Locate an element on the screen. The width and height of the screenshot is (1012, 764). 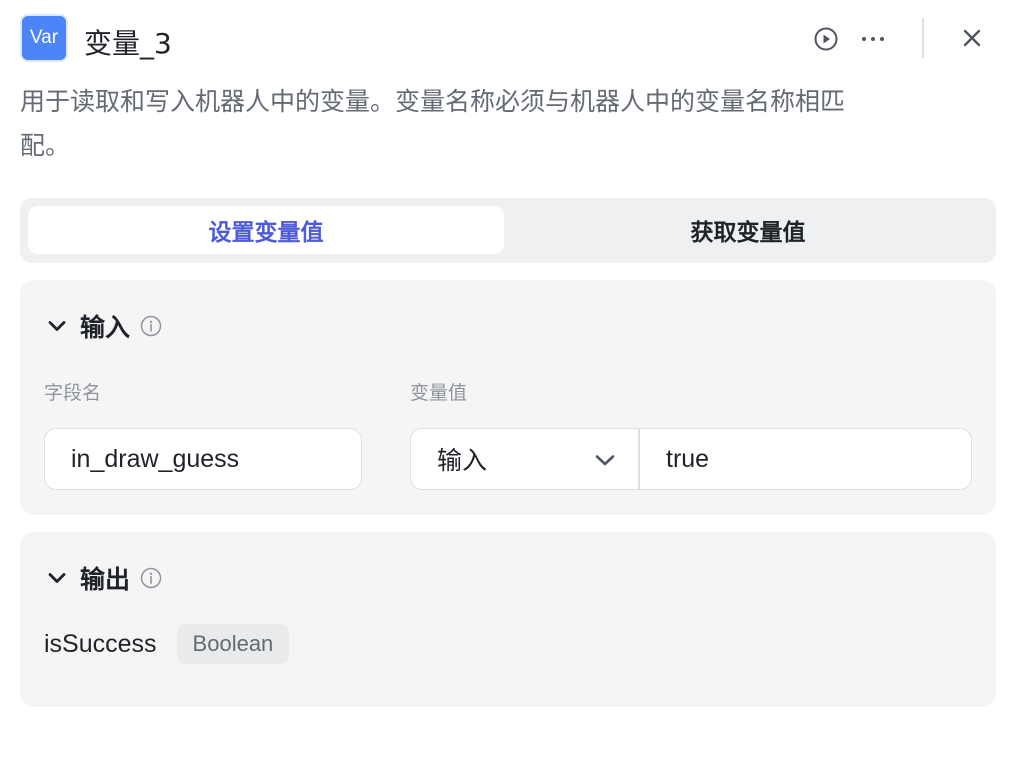
output-type-badge: Boolean is located at coordinates (233, 644).